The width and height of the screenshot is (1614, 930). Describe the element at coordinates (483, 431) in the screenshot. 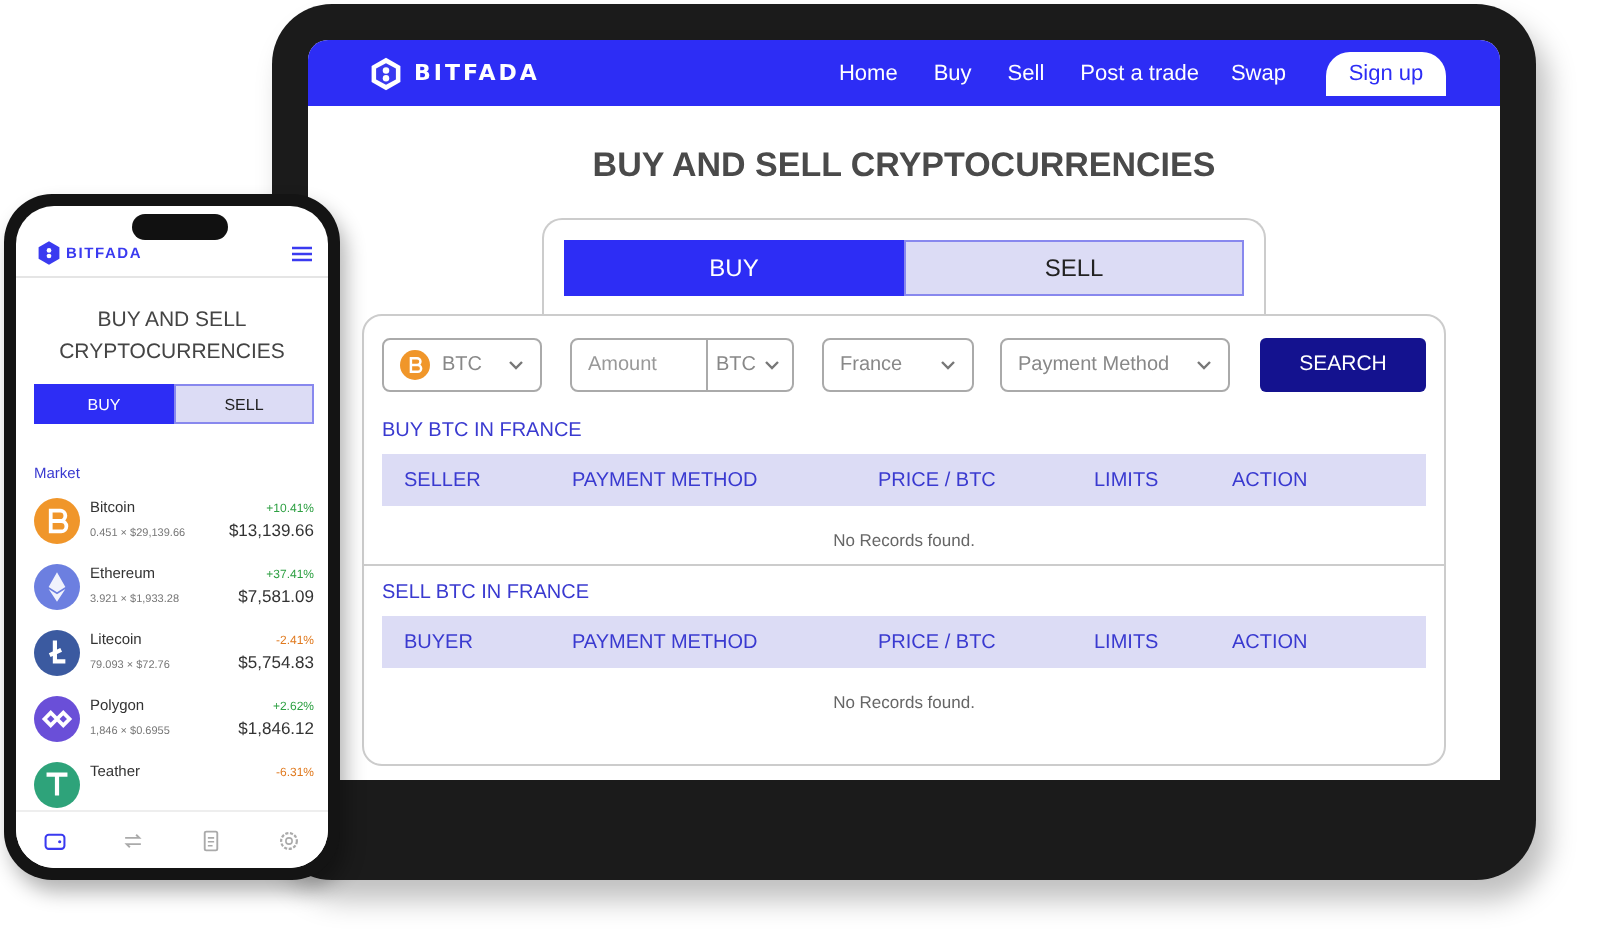

I see `section-heading: BUY BTC IN FRANCE` at that location.